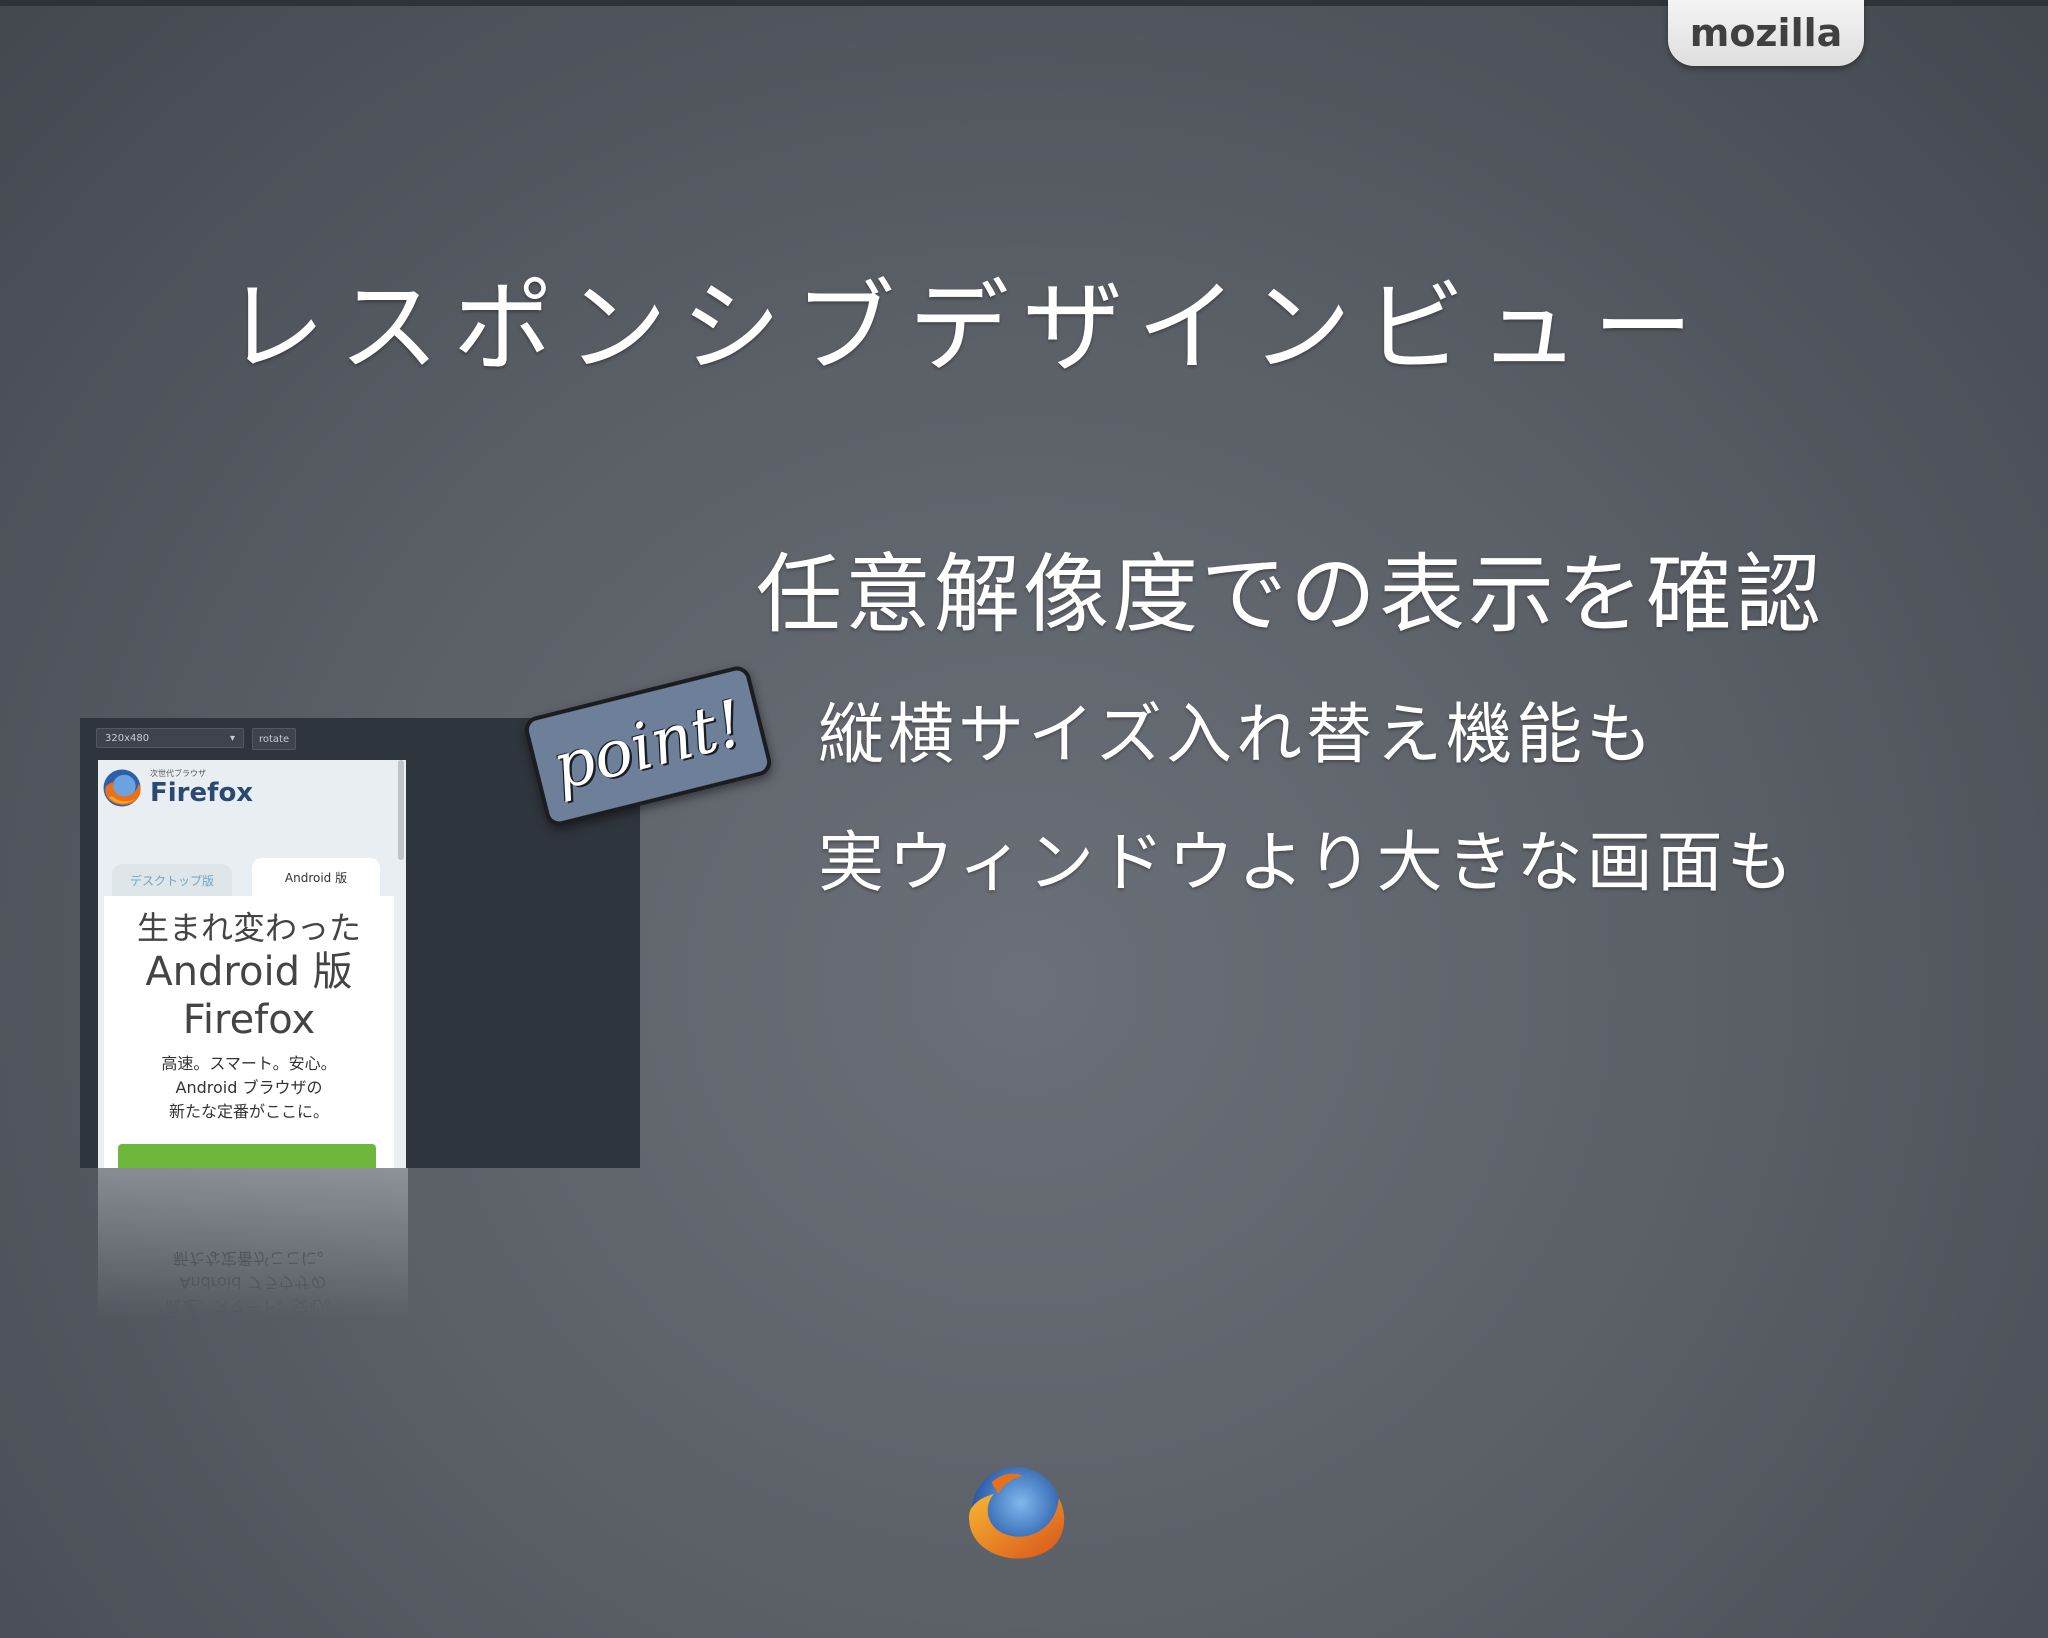 Image resolution: width=2048 pixels, height=1638 pixels. What do you see at coordinates (249, 972) in the screenshot?
I see `promo-headline-2: Android 版` at bounding box center [249, 972].